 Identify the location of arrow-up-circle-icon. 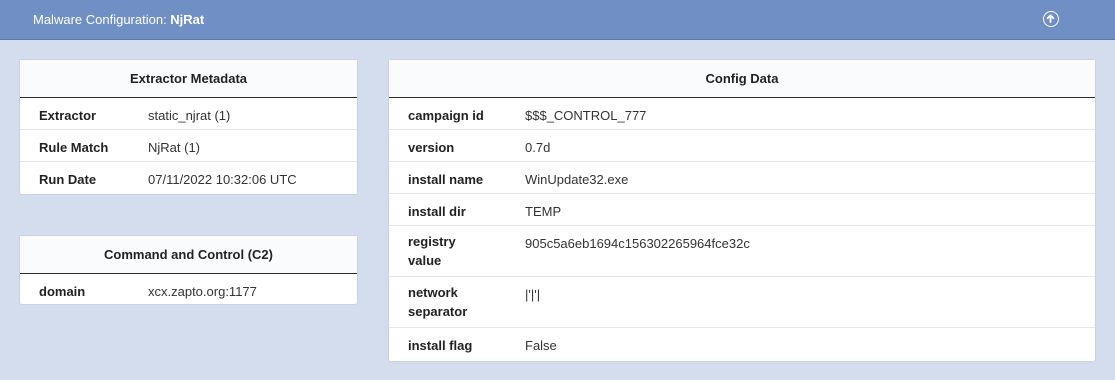
(1051, 19).